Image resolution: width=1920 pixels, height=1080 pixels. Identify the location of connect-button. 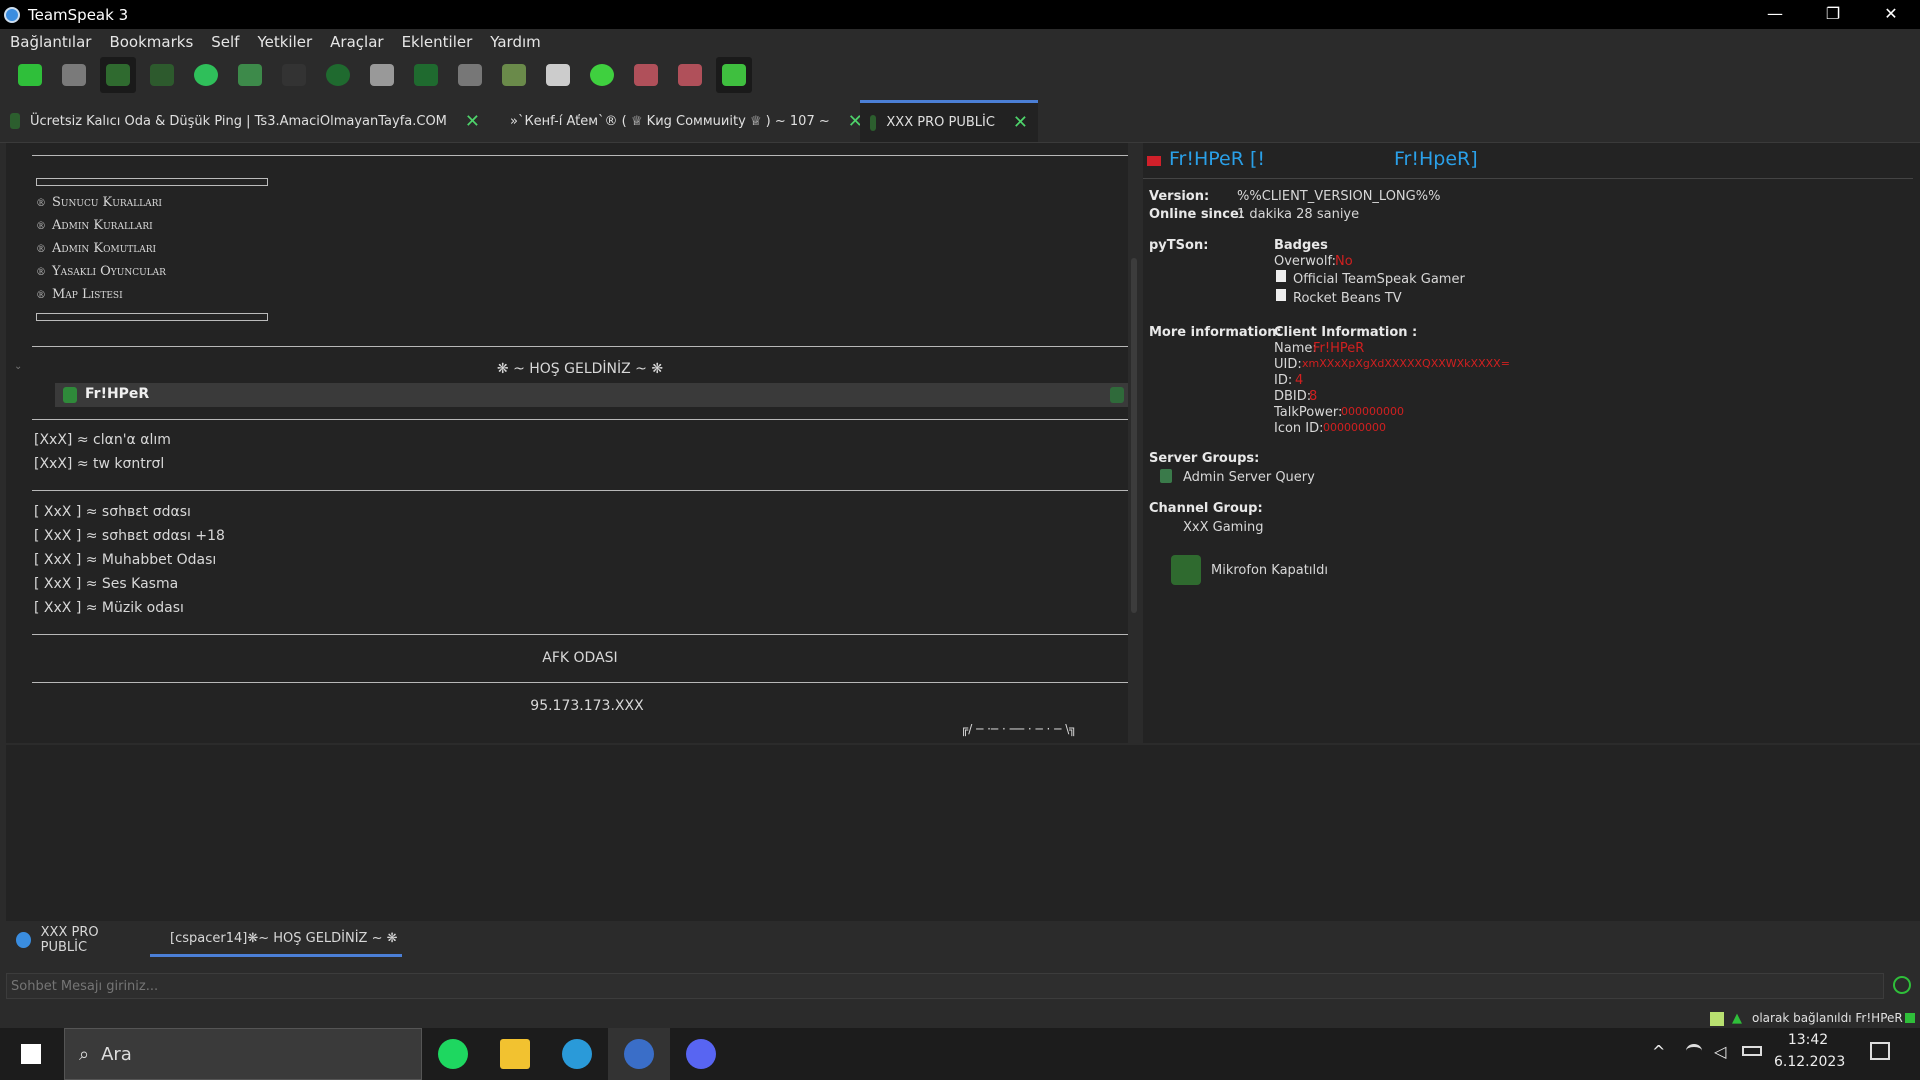
(30, 75).